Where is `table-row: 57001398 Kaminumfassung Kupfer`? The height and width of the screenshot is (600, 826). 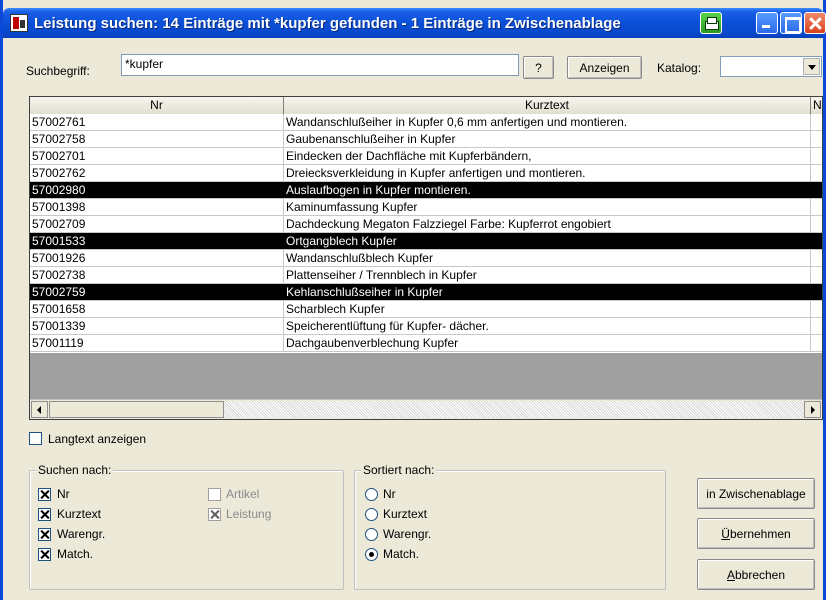
table-row: 57001398 Kaminumfassung Kupfer is located at coordinates (426, 207).